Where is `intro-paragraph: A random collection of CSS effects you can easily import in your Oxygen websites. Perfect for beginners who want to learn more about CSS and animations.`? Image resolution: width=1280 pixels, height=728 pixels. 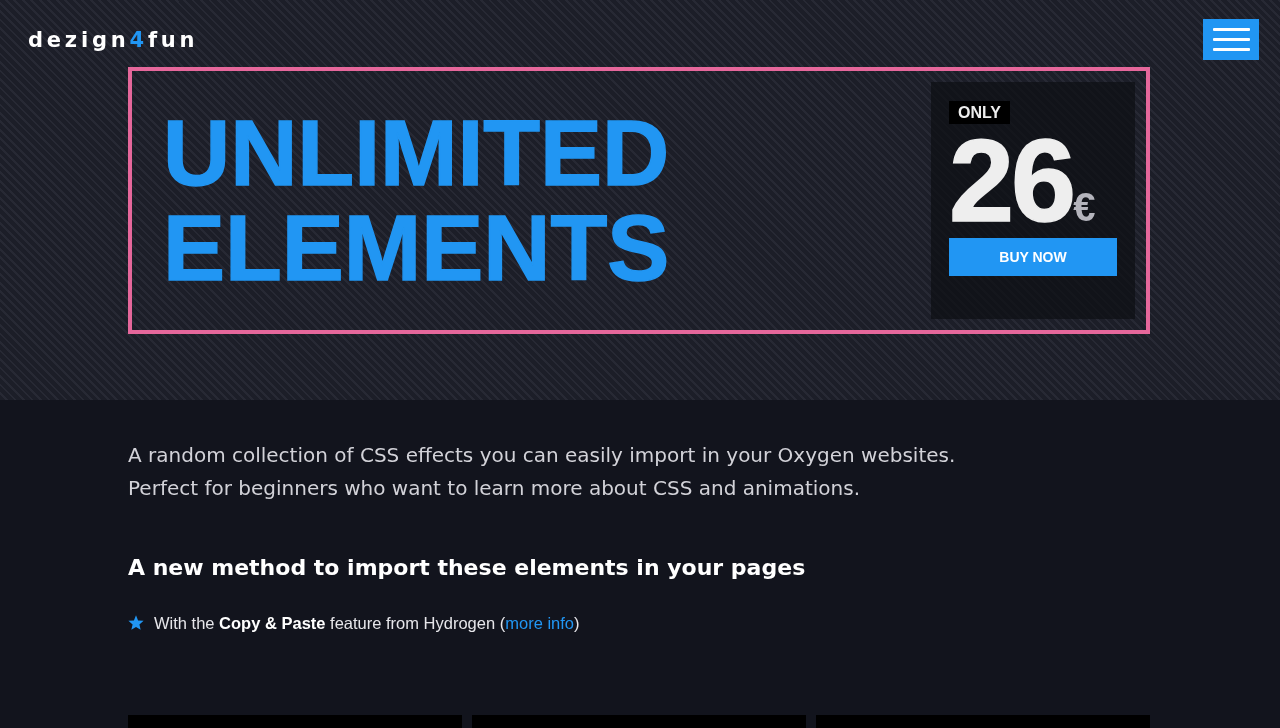 intro-paragraph: A random collection of CSS effects you can easily import in your Oxygen websites. Perfect for beginners who want to learn more about CSS and animations. is located at coordinates (542, 472).